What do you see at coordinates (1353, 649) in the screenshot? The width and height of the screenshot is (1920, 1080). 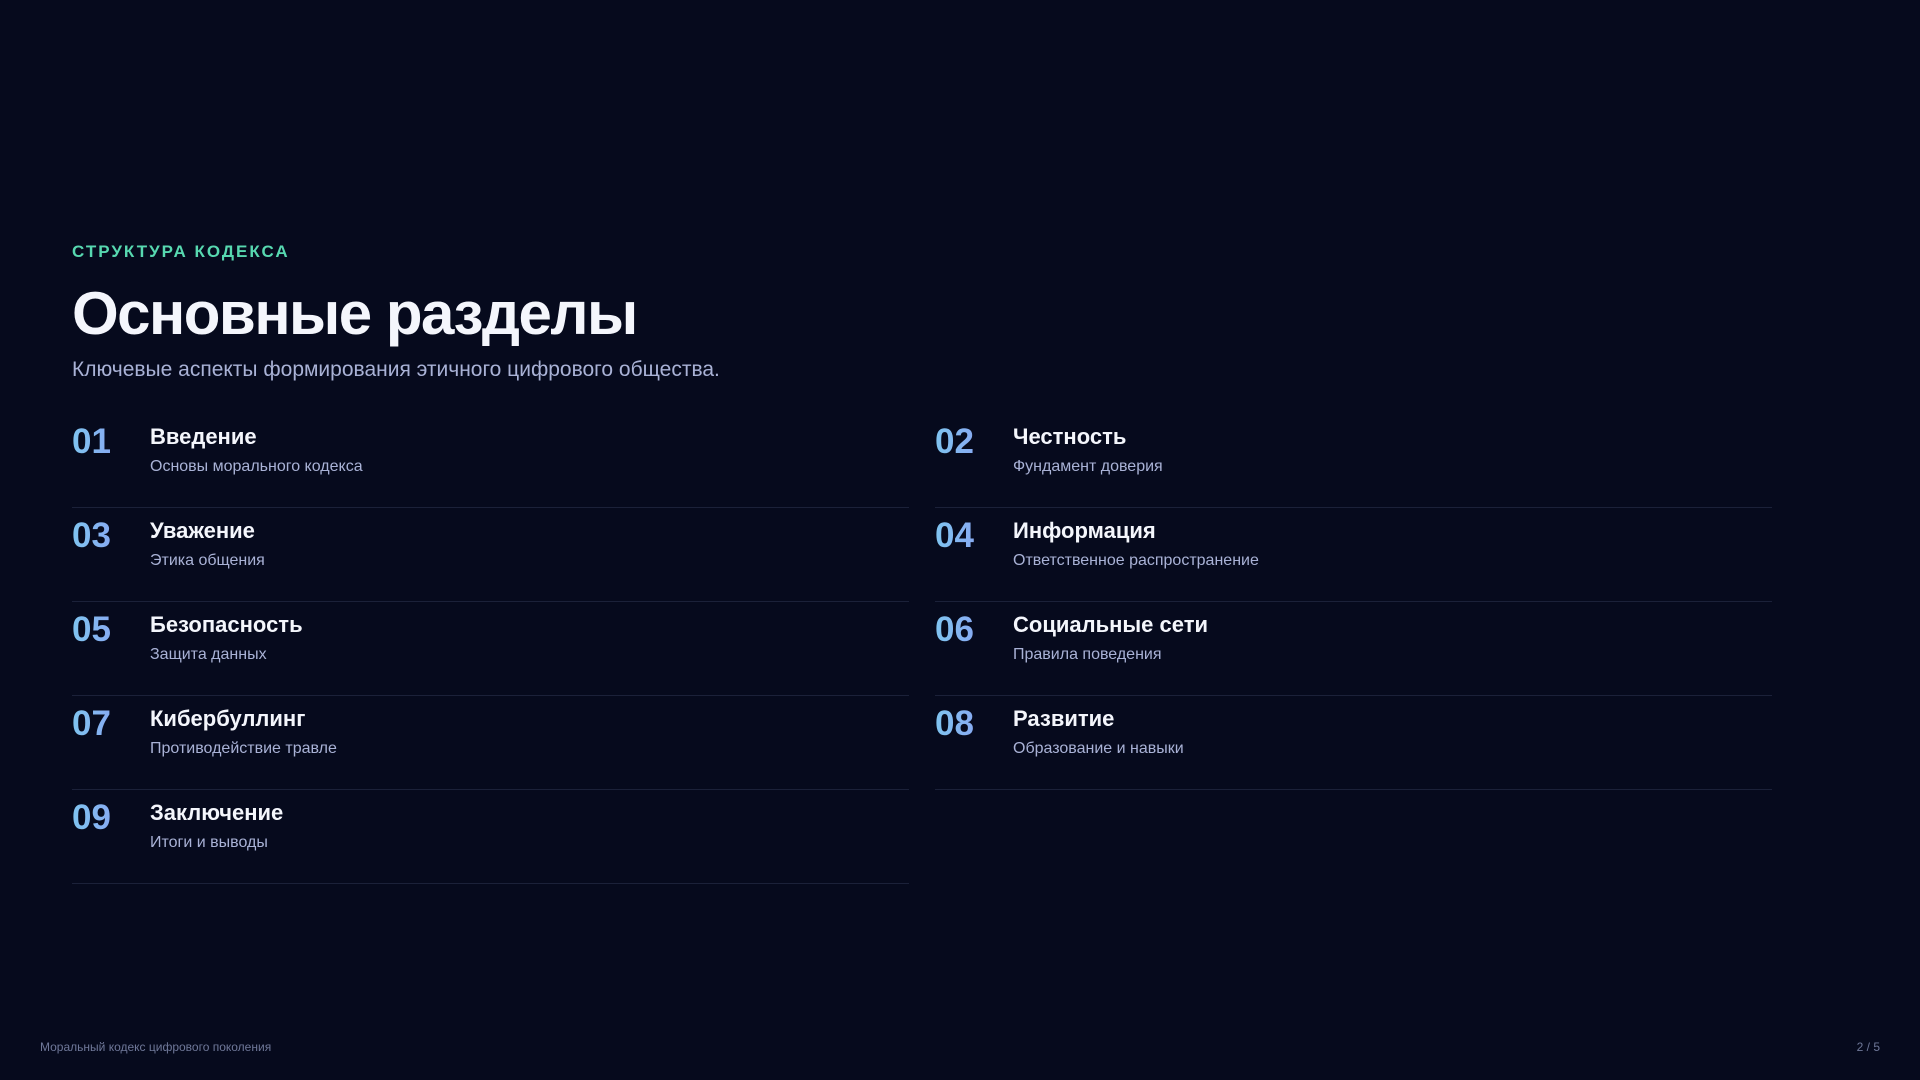 I see `section-item-06: 06 Социальные сети Правила поведения` at bounding box center [1353, 649].